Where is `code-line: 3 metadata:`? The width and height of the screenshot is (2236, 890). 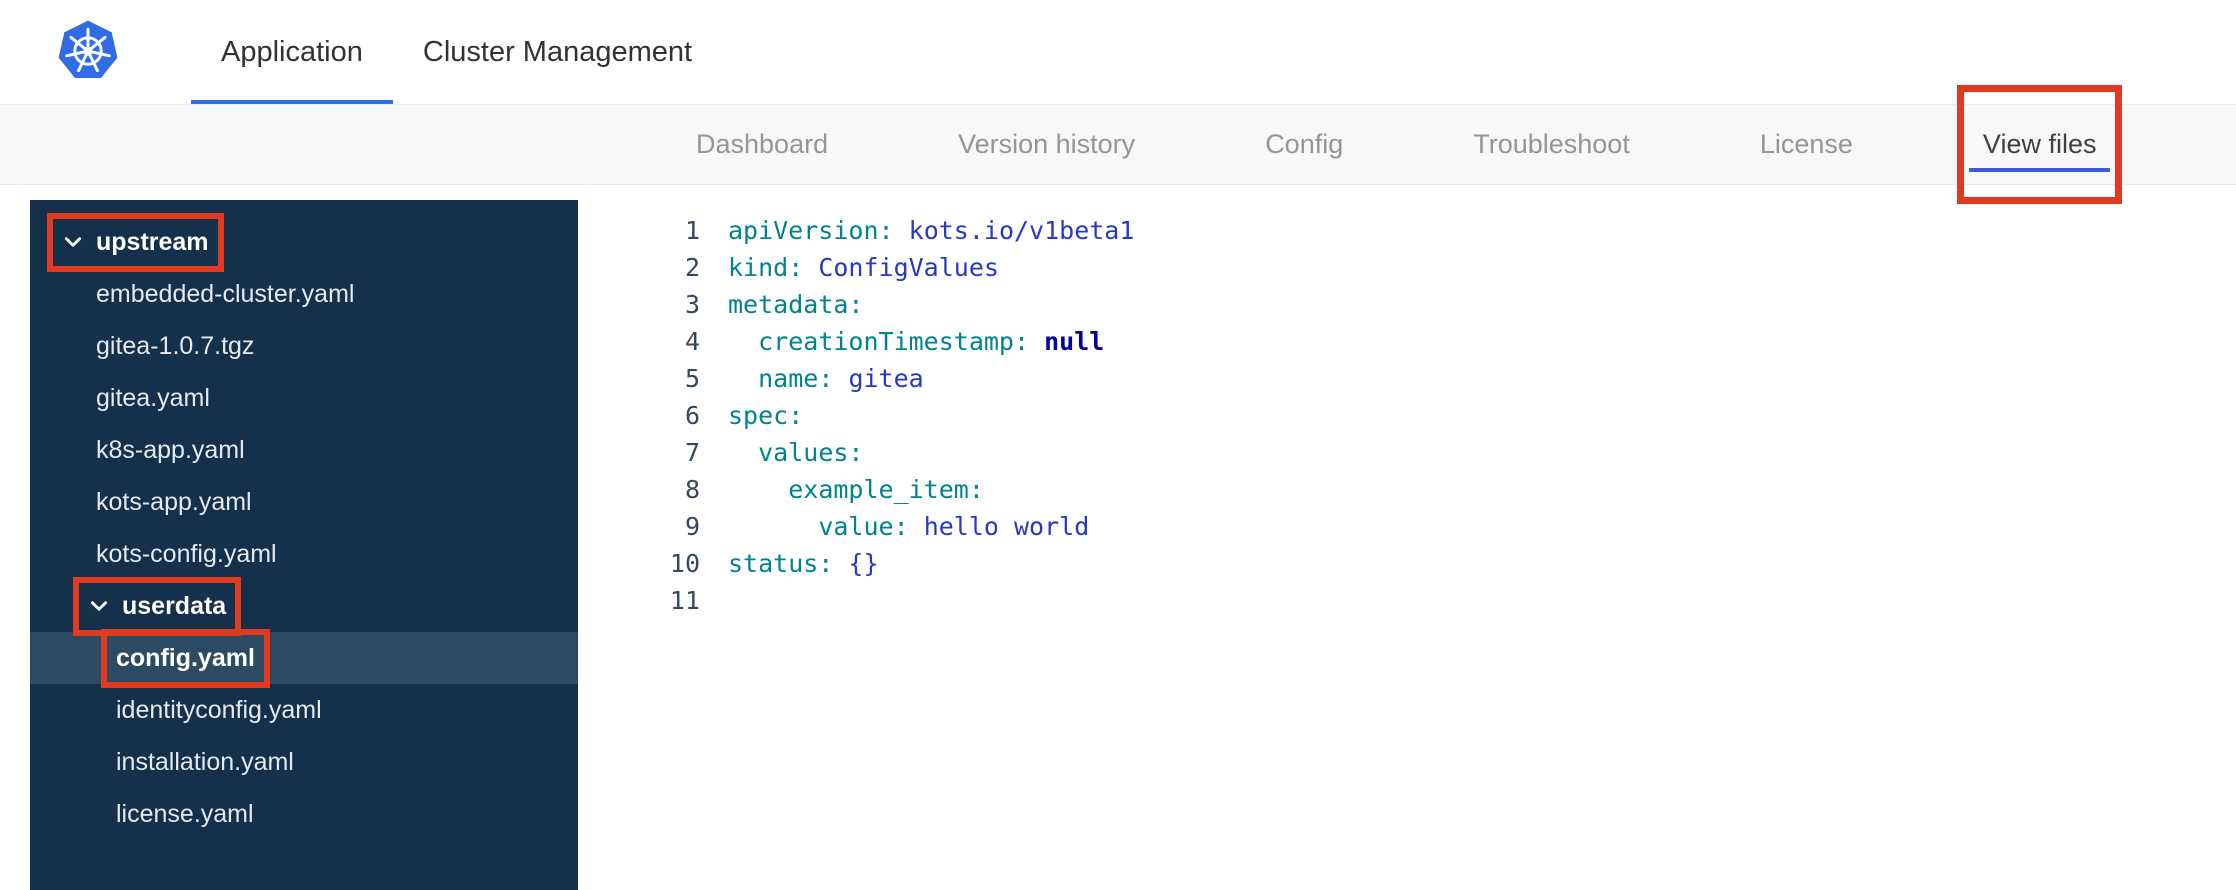 code-line: 3 metadata: is located at coordinates (1407, 304).